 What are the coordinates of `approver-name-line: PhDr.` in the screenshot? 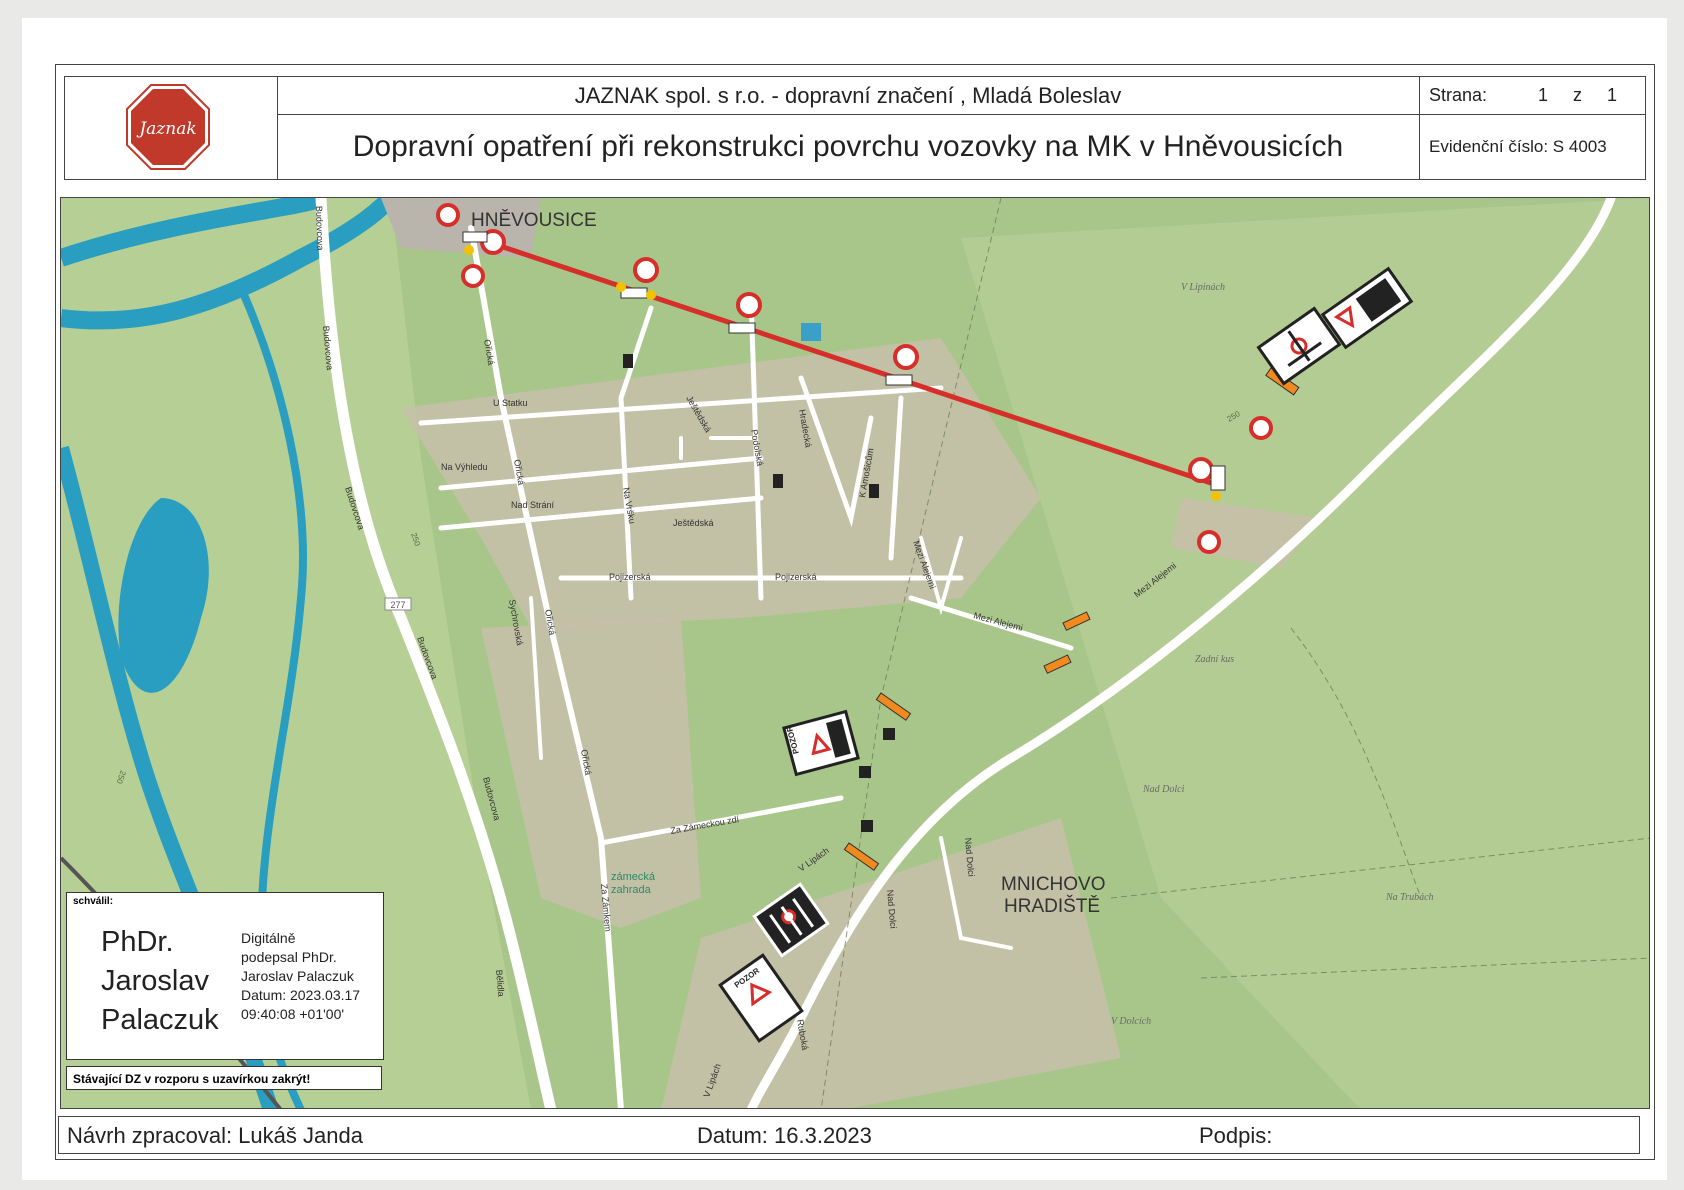 It's located at (137, 942).